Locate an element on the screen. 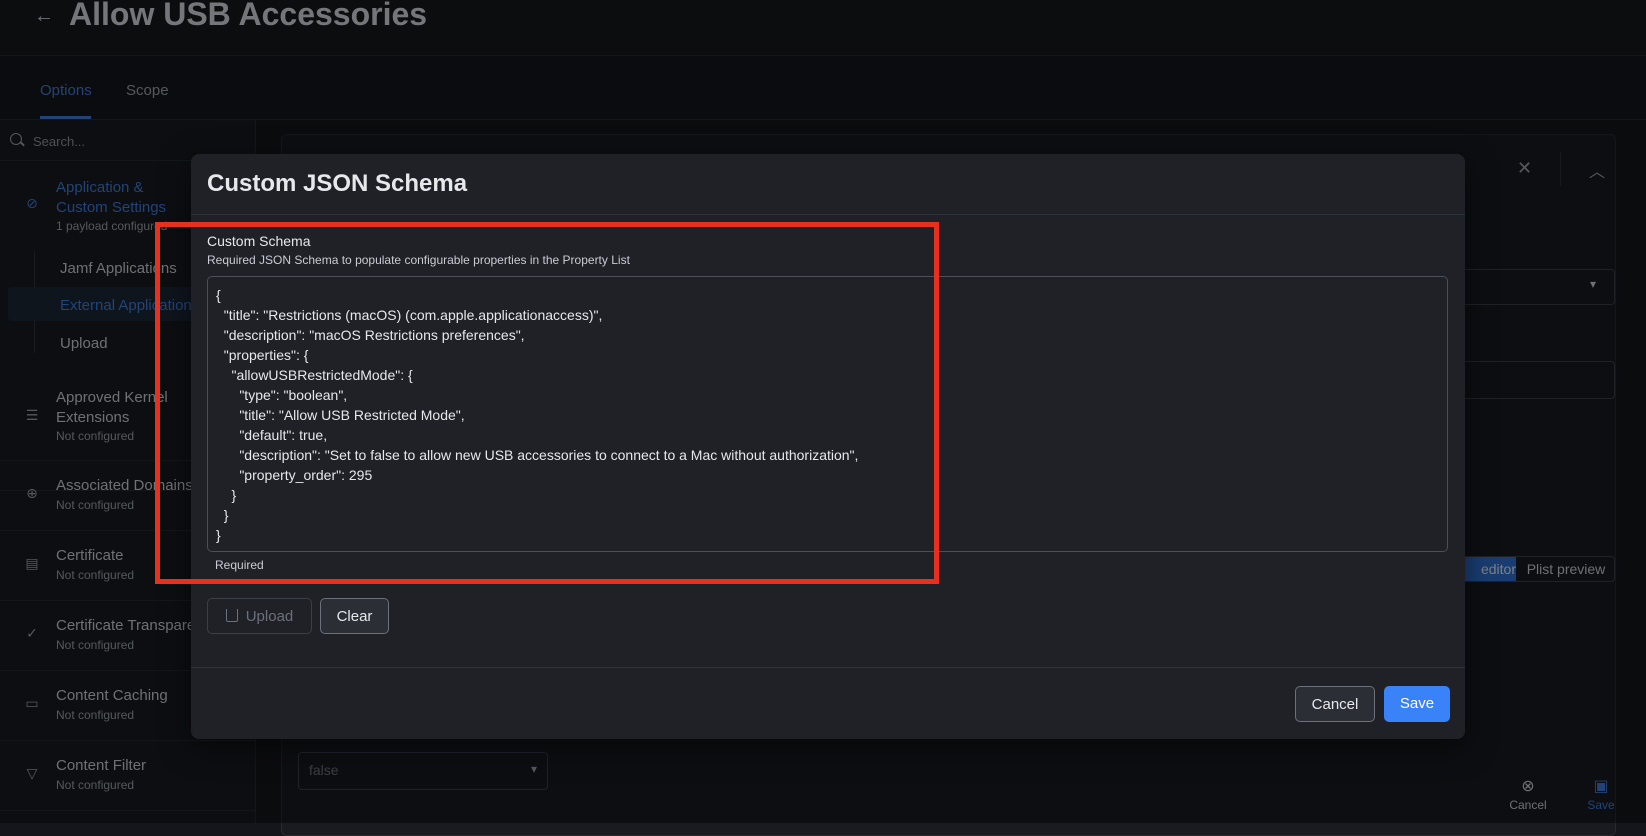  cancel-button: Cancel is located at coordinates (1335, 704).